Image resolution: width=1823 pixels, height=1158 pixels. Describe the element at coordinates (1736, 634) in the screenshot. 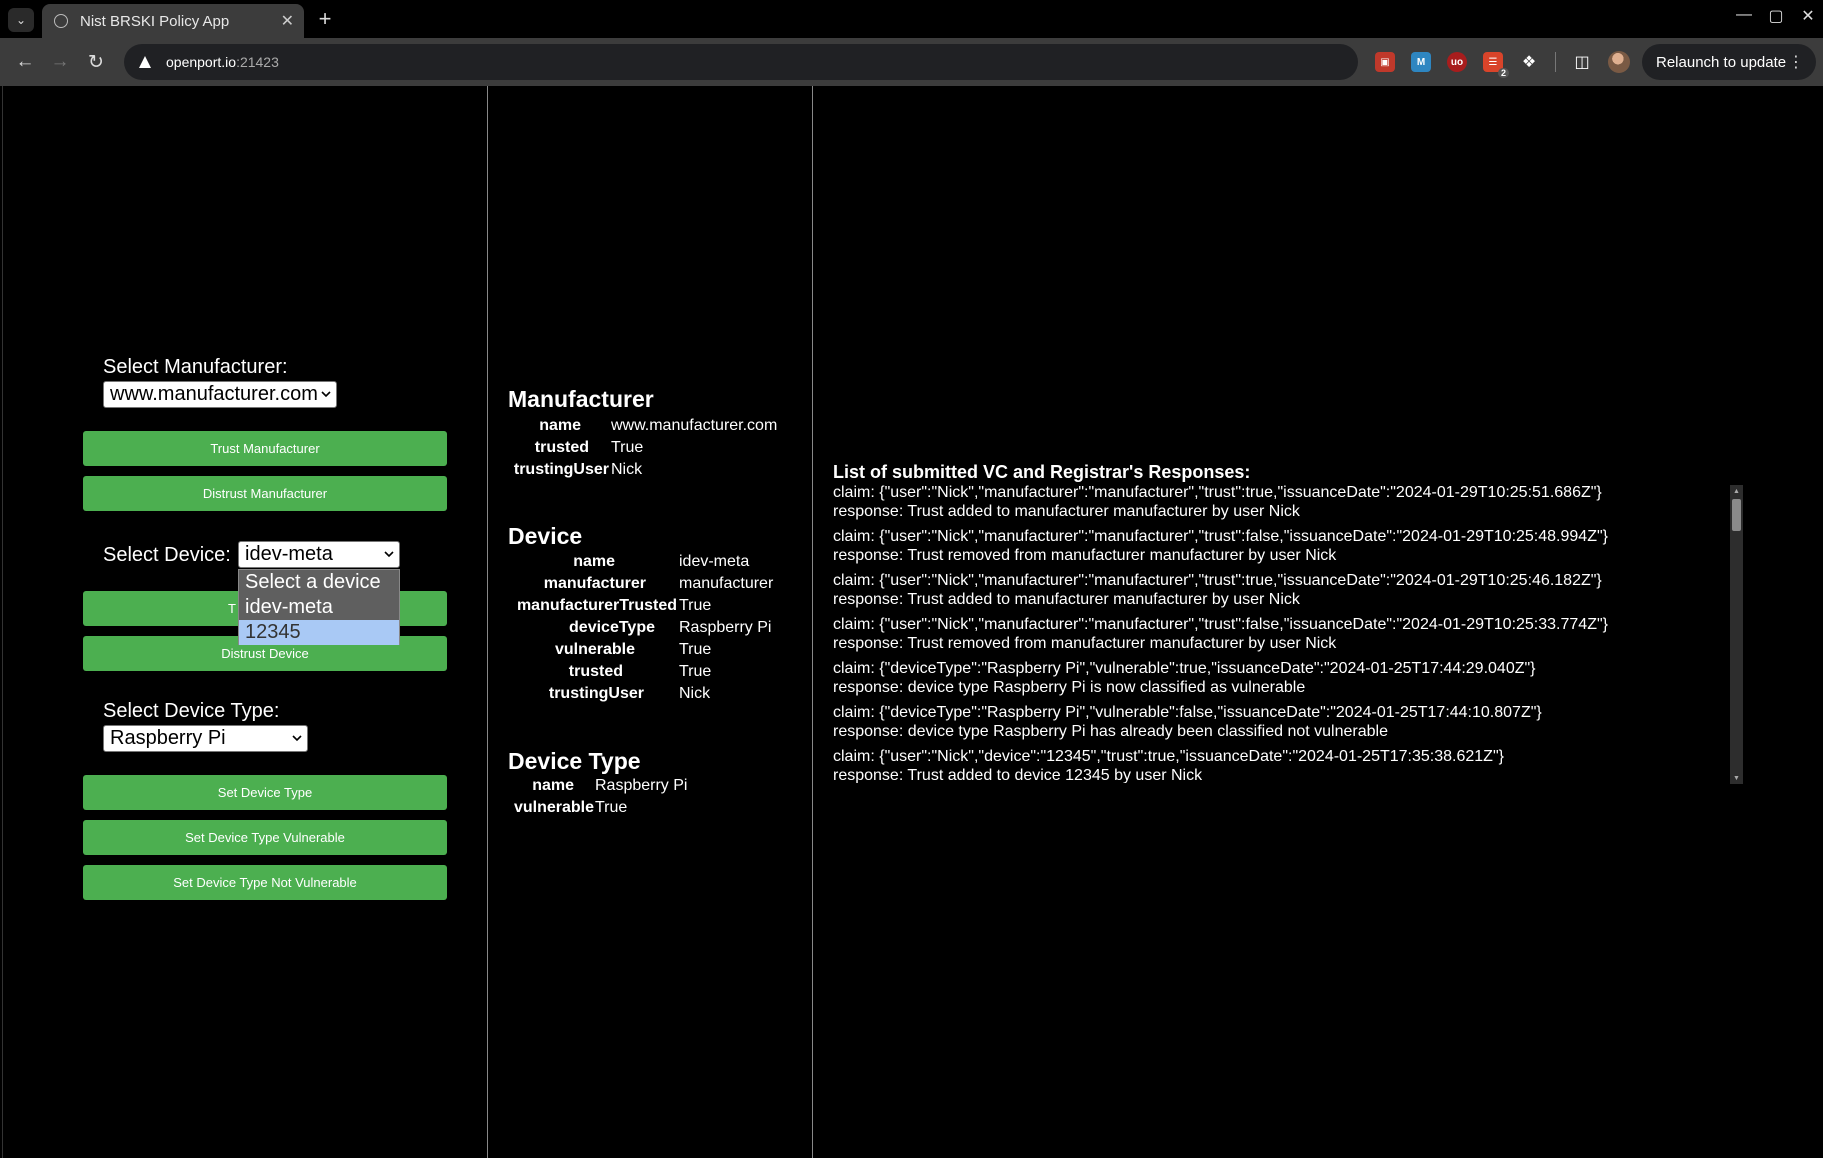

I see `log-scrollbar: ▲ ▼` at that location.